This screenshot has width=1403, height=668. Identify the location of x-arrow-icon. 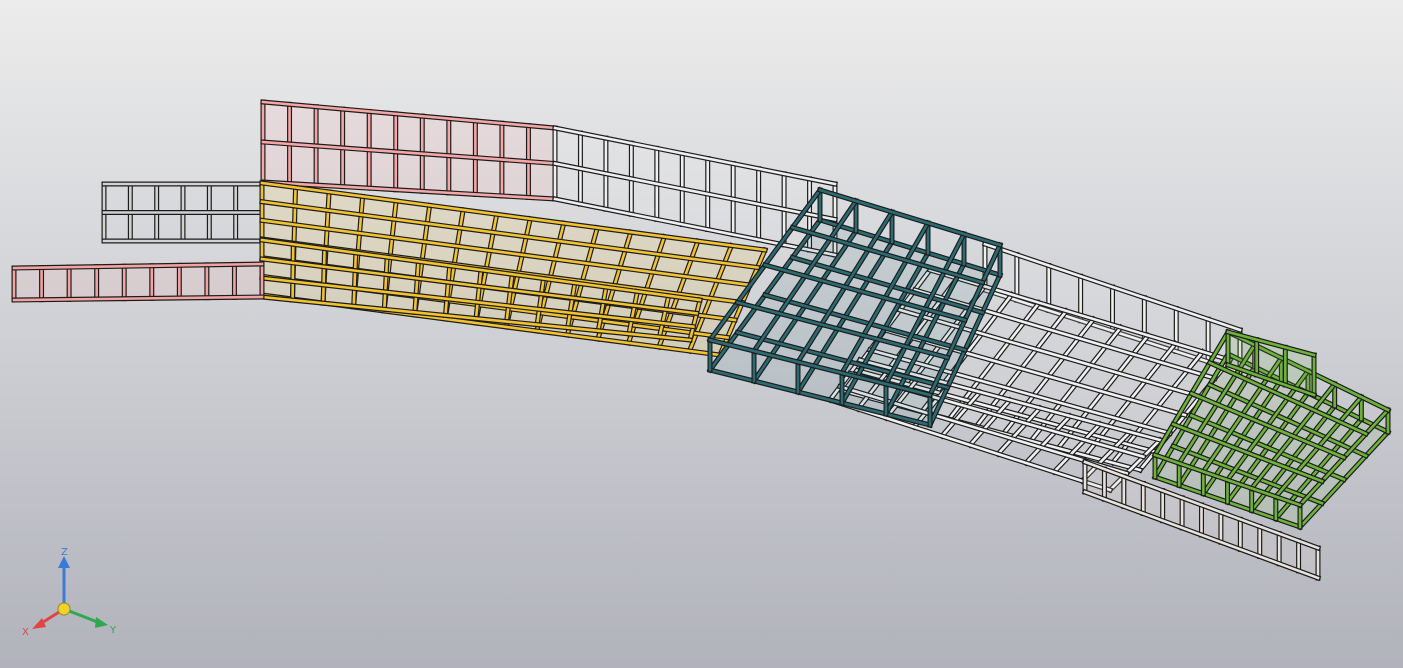
(39, 623).